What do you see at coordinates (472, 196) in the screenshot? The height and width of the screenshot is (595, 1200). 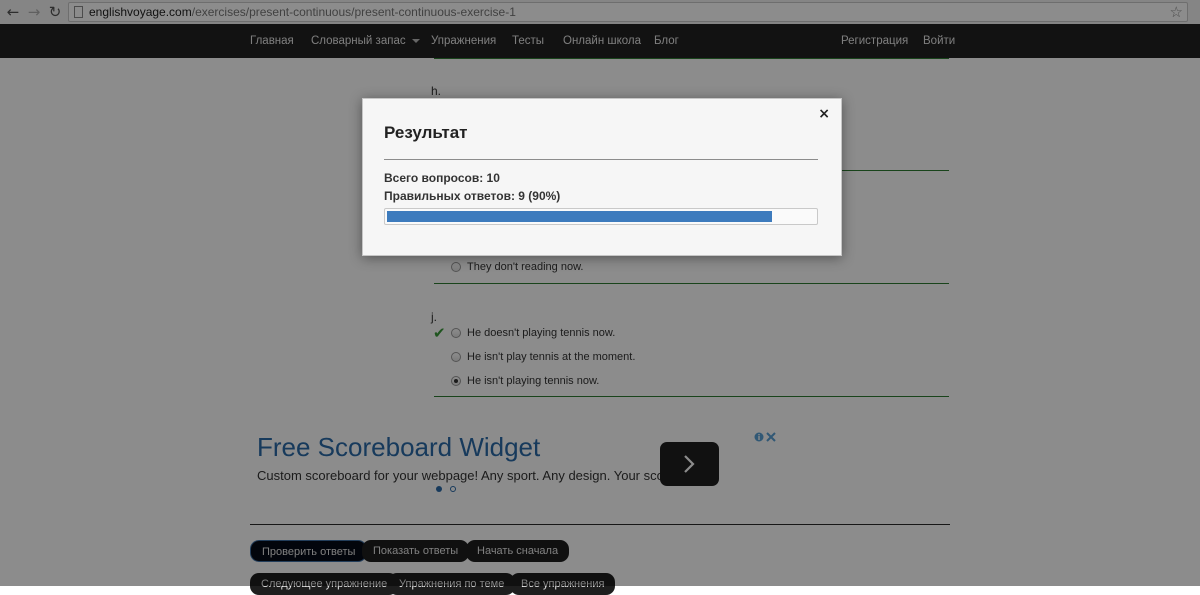 I see `correct-answers: Правильных ответов: 9 (90%)` at bounding box center [472, 196].